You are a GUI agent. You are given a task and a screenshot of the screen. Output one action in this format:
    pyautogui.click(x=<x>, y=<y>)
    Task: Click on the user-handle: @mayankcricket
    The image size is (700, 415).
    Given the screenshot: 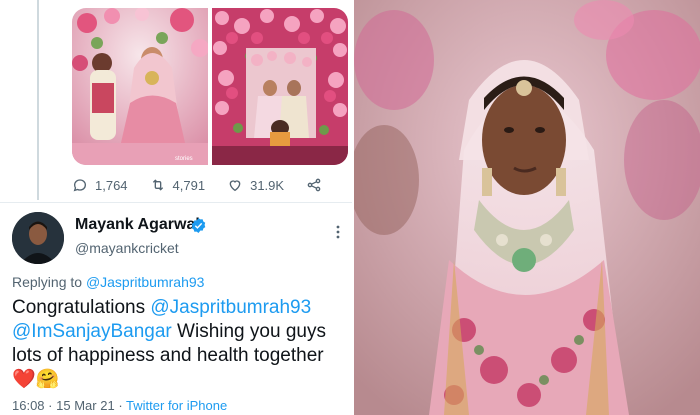 What is the action you would take?
    pyautogui.click(x=127, y=248)
    